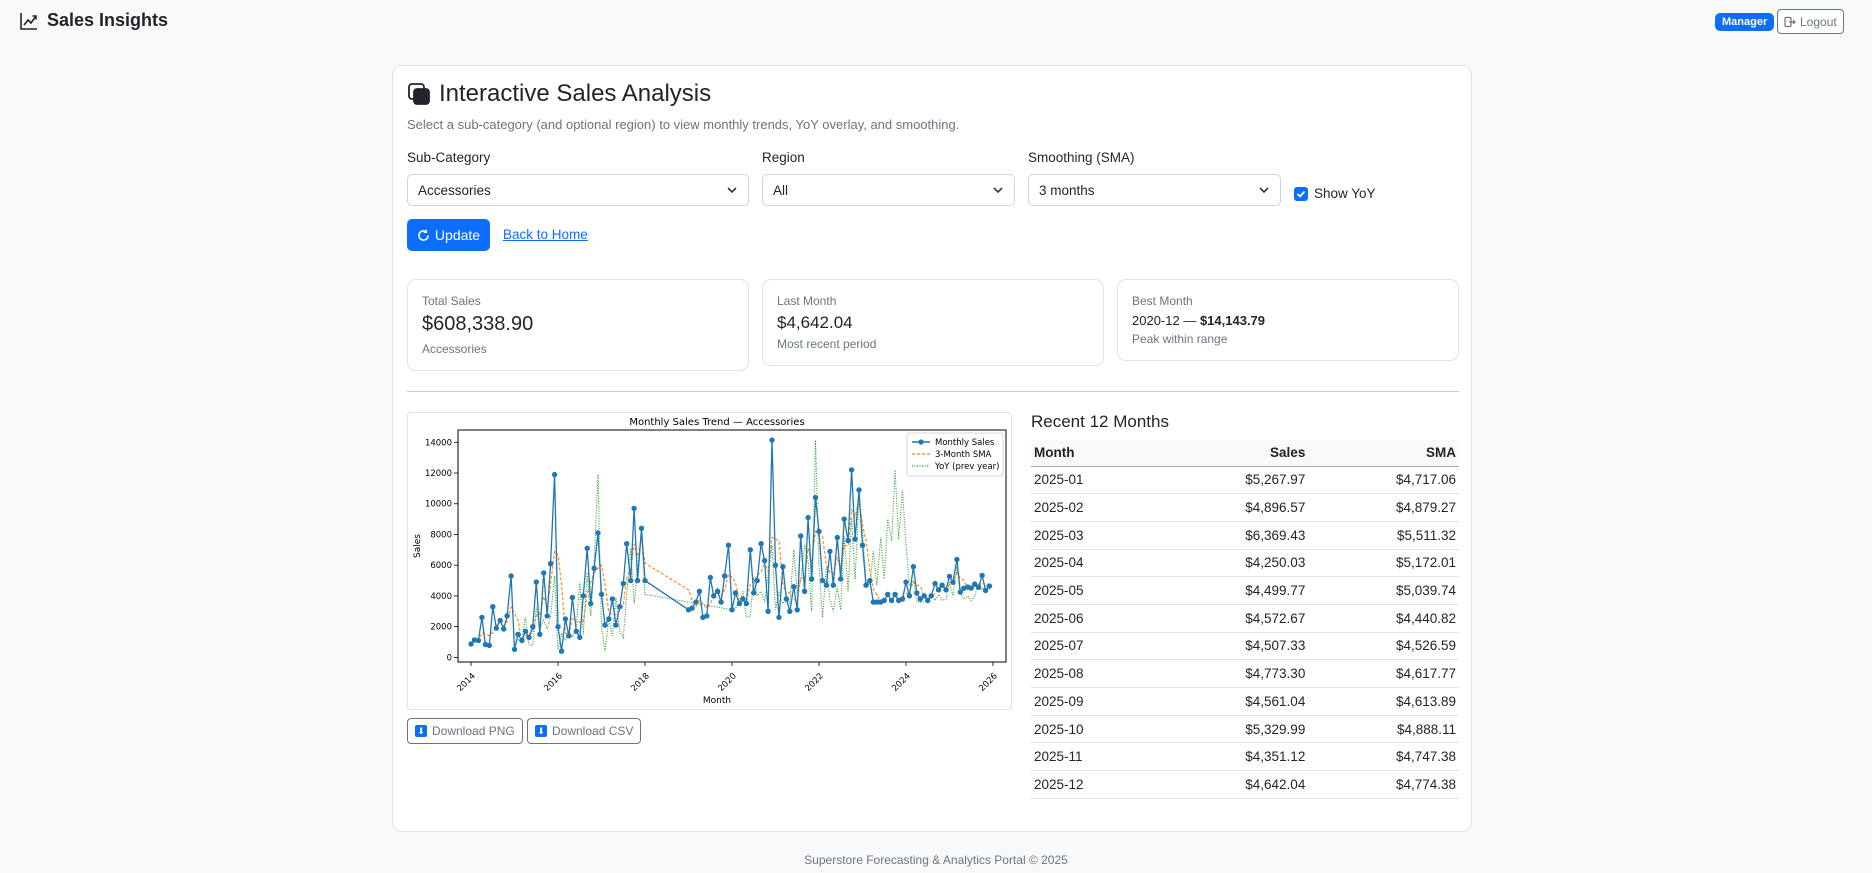 The height and width of the screenshot is (873, 1872). Describe the element at coordinates (1383, 618) in the screenshot. I see `cell-sma: $4,440.82` at that location.